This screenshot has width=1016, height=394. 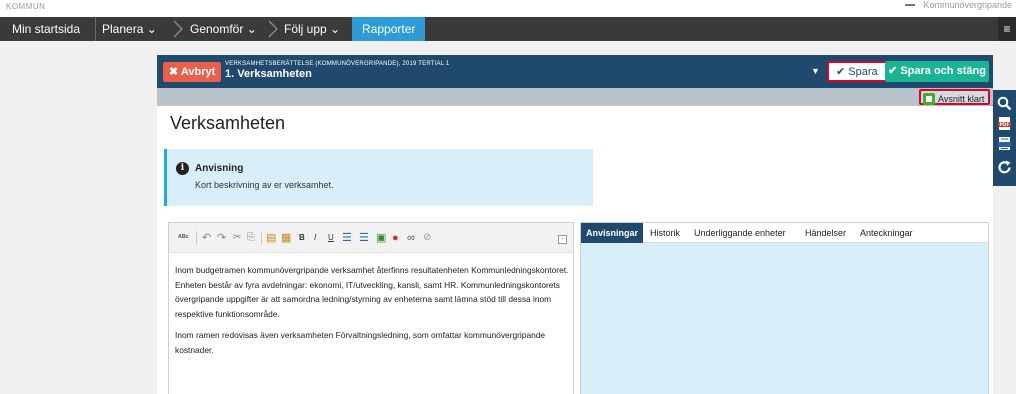 What do you see at coordinates (508, 8) in the screenshot?
I see `top-strip: KOMMUN Kommunövergripande` at bounding box center [508, 8].